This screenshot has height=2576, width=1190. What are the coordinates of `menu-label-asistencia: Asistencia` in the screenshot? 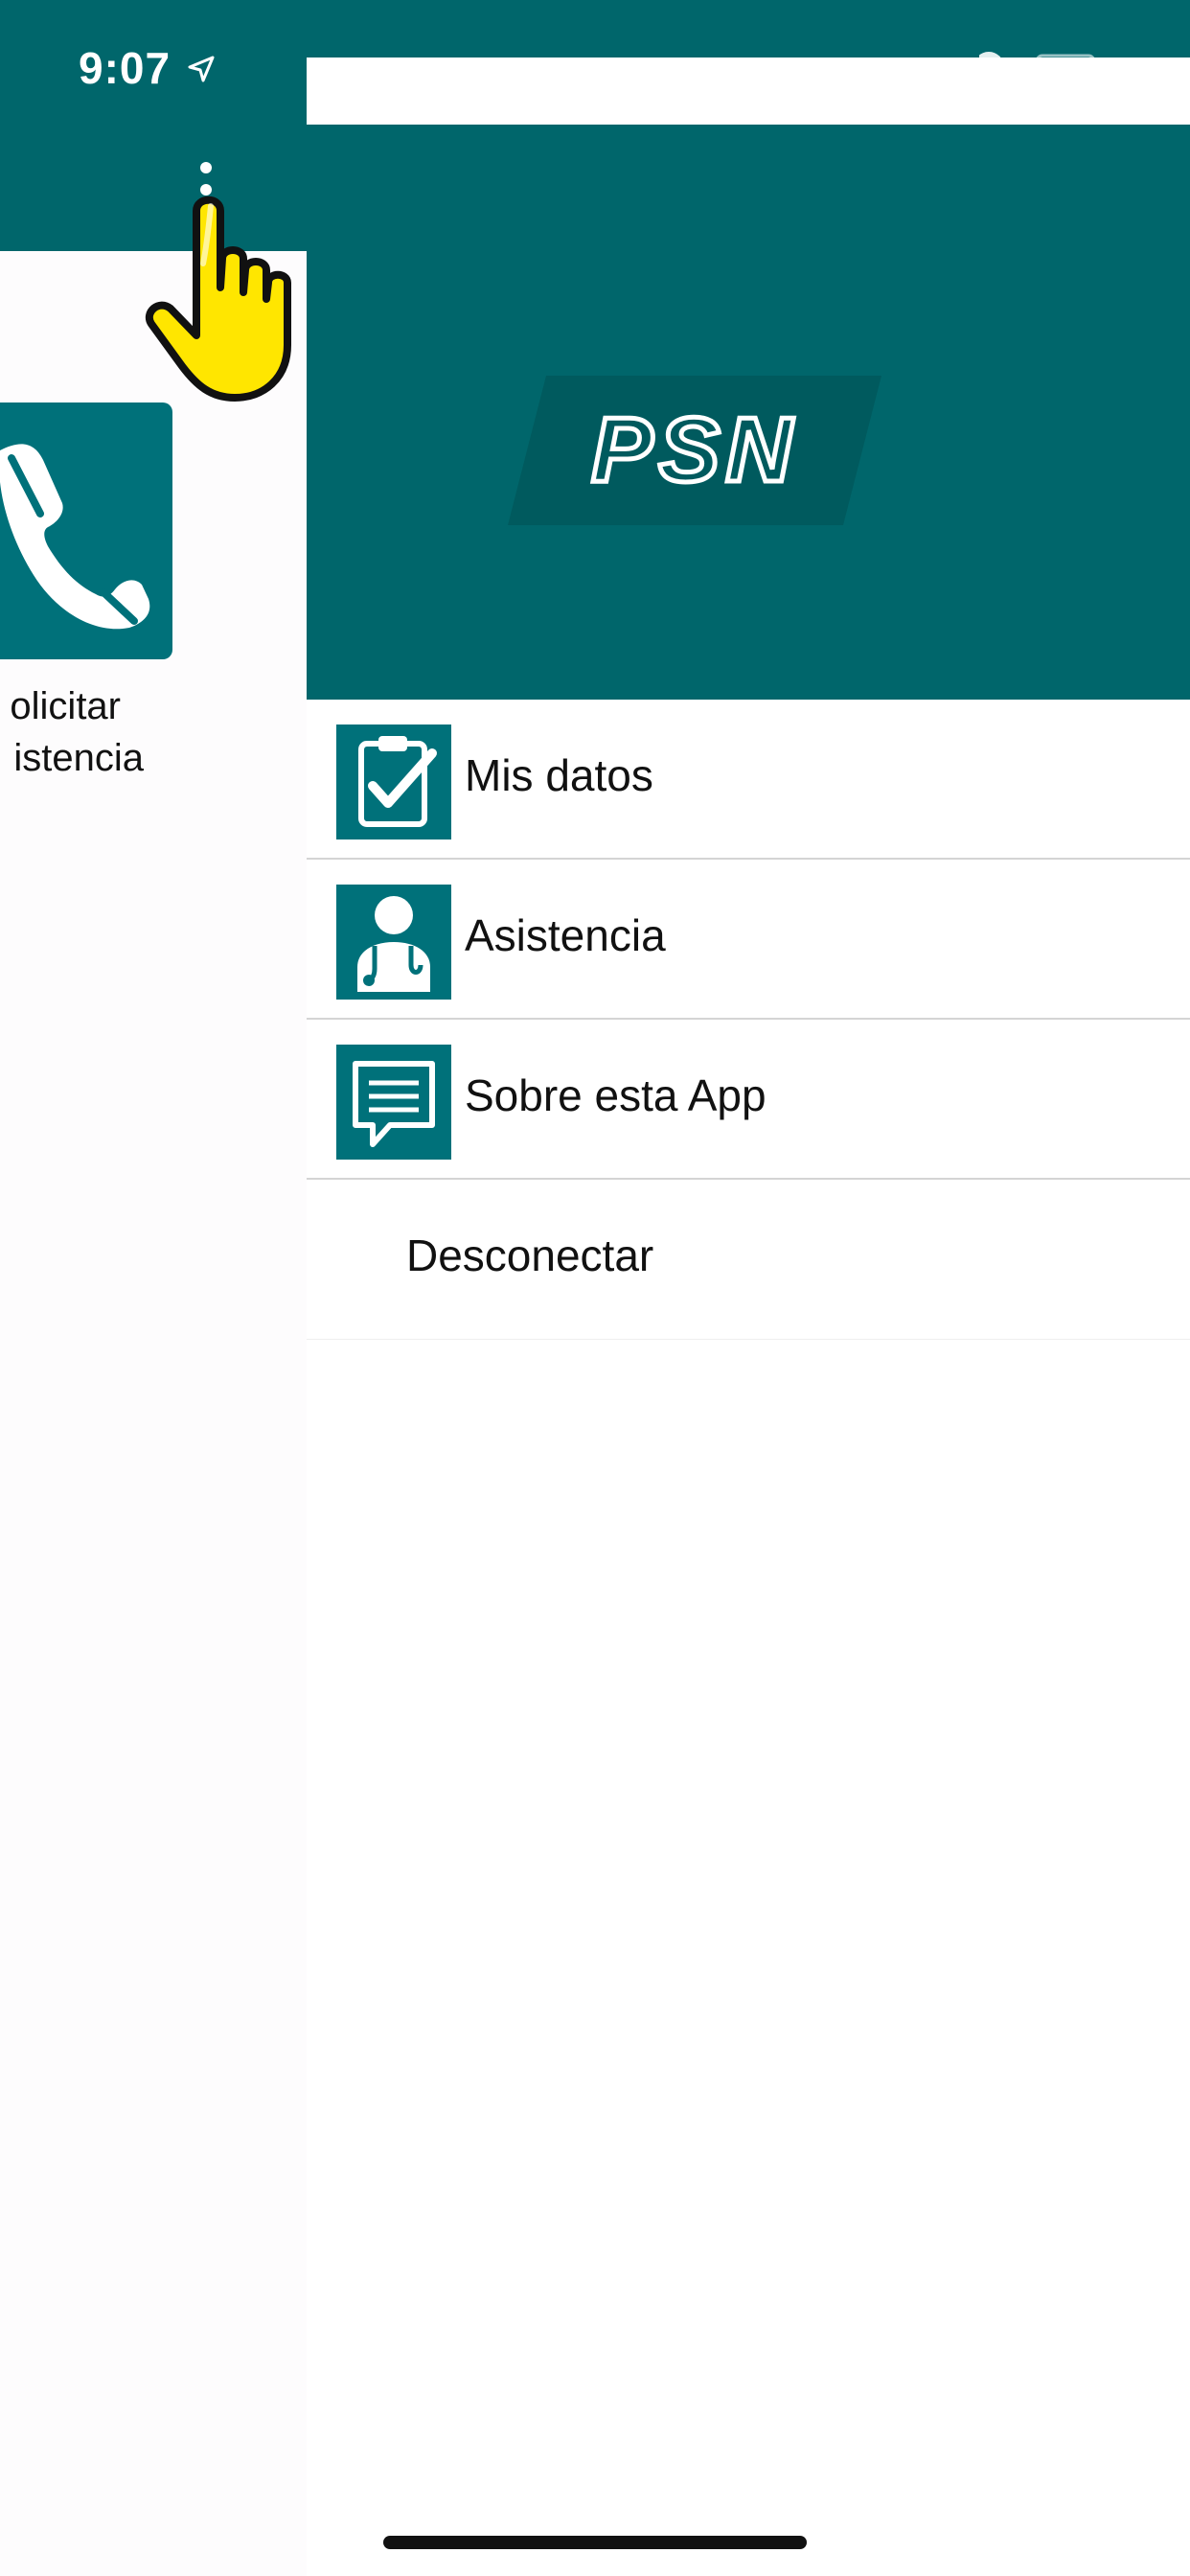 It's located at (565, 935).